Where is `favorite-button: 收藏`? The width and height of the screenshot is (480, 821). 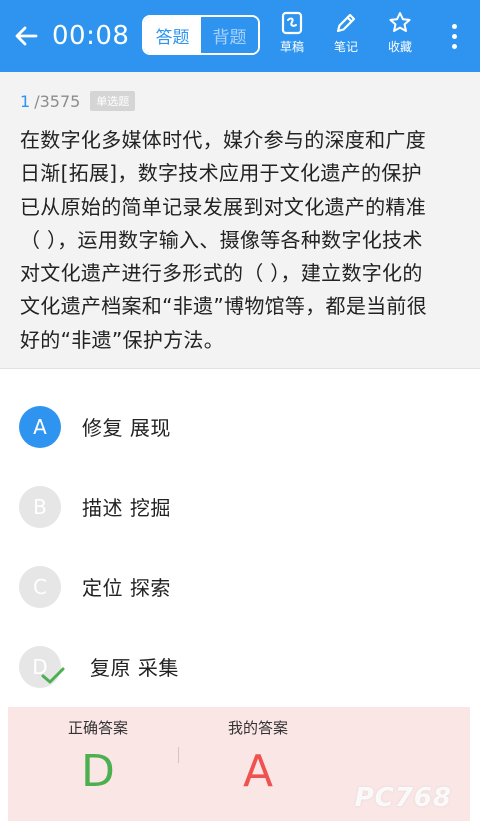
favorite-button: 收藏 is located at coordinates (400, 32).